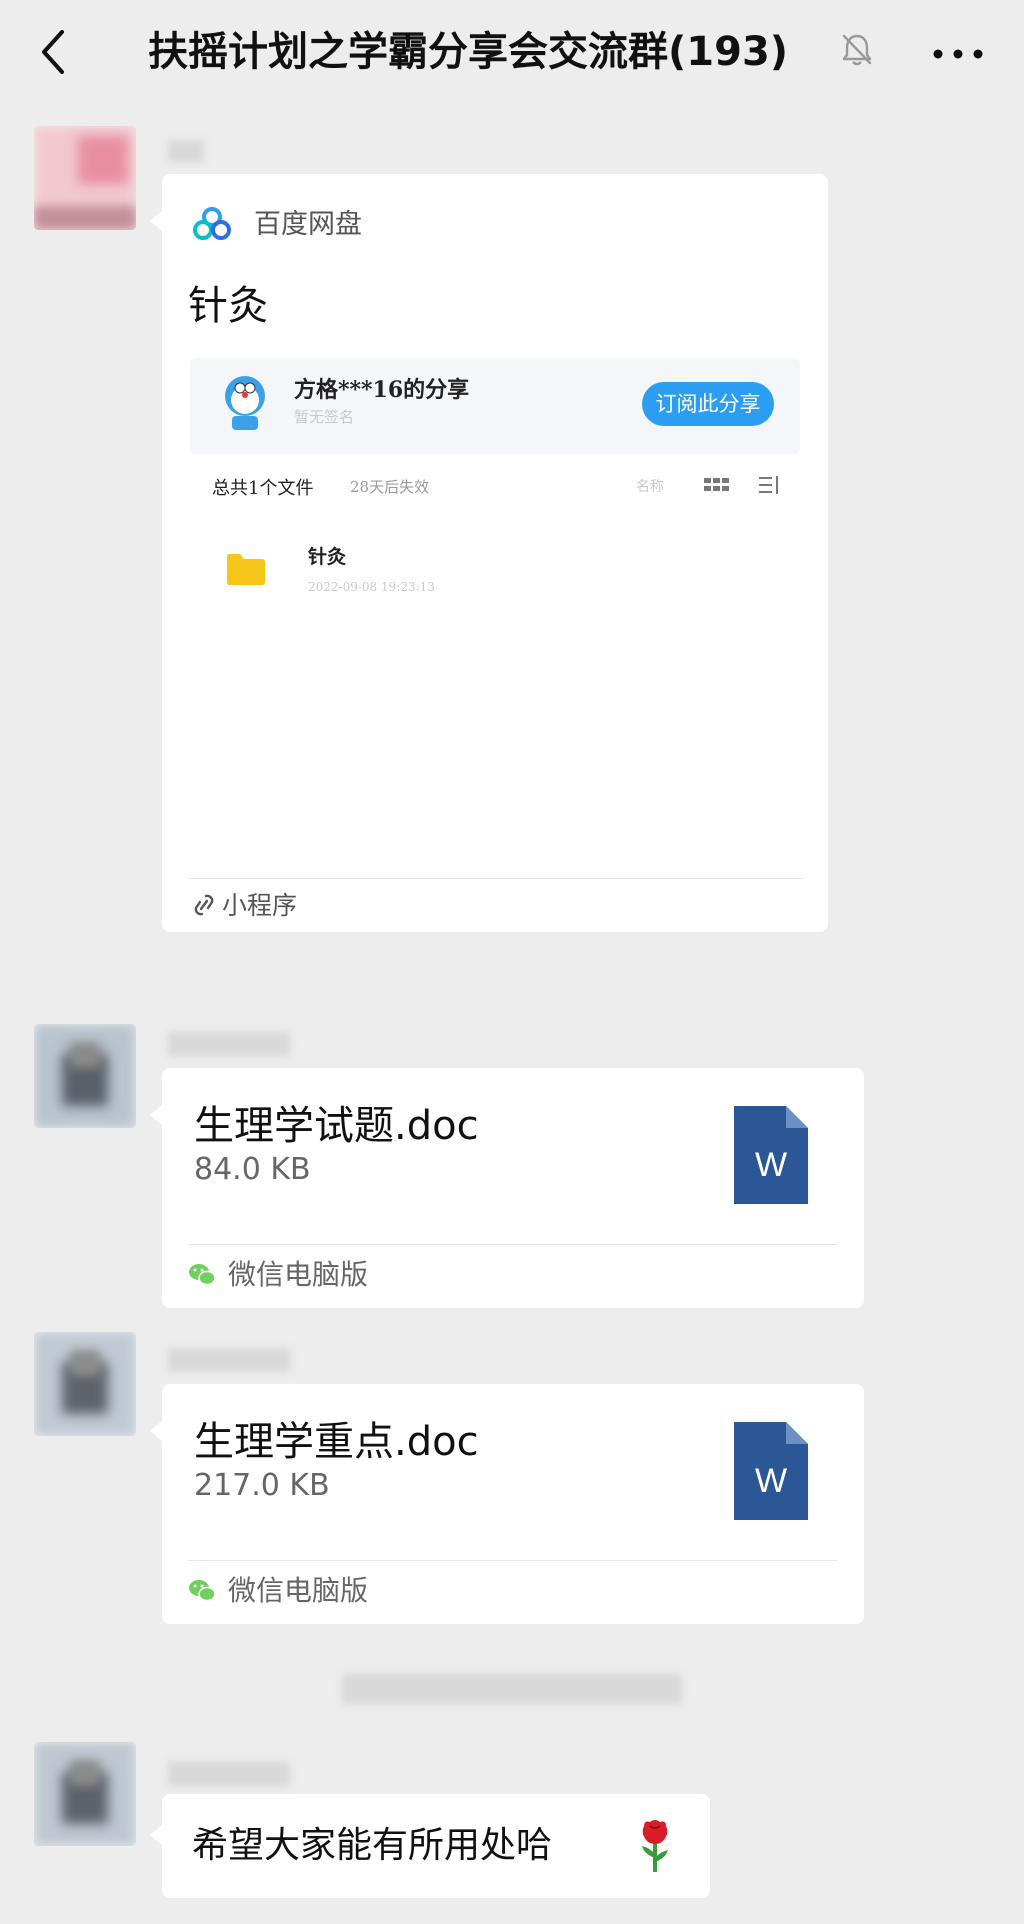 This screenshot has height=1924, width=1024. Describe the element at coordinates (650, 487) in the screenshot. I see `sort-label: 名称` at that location.